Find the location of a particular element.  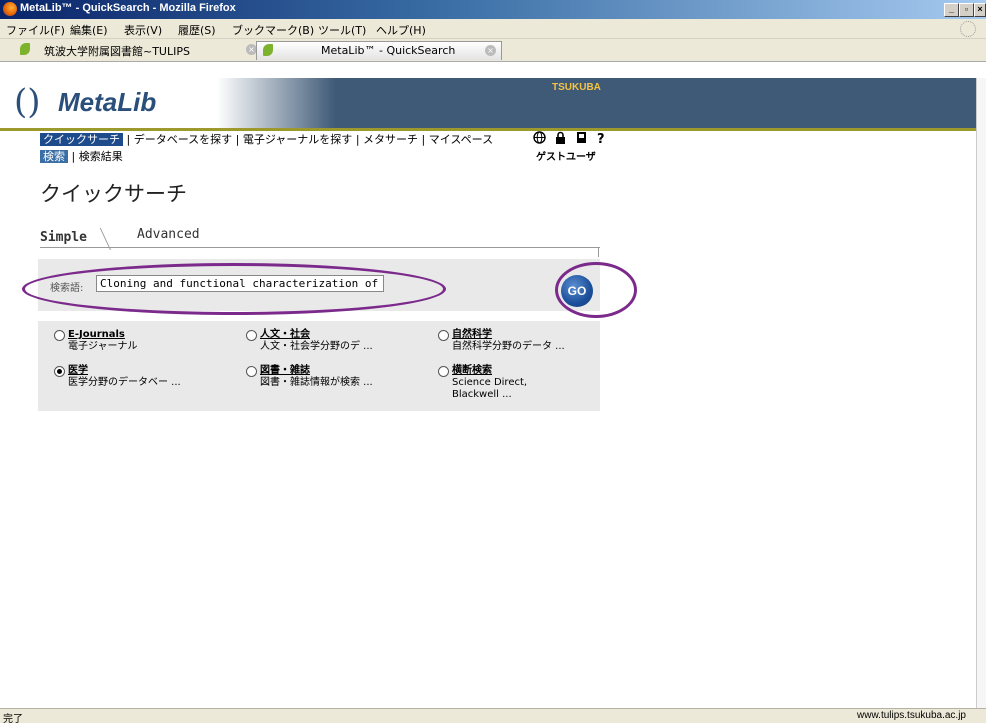

metalib-header: () MetaLib TSUKUBA is located at coordinates (493, 103).